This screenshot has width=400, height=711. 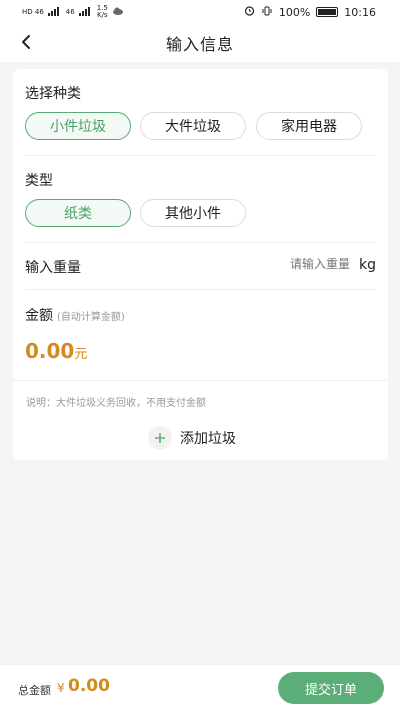 What do you see at coordinates (294, 12) in the screenshot?
I see `battery-percent: 100%` at bounding box center [294, 12].